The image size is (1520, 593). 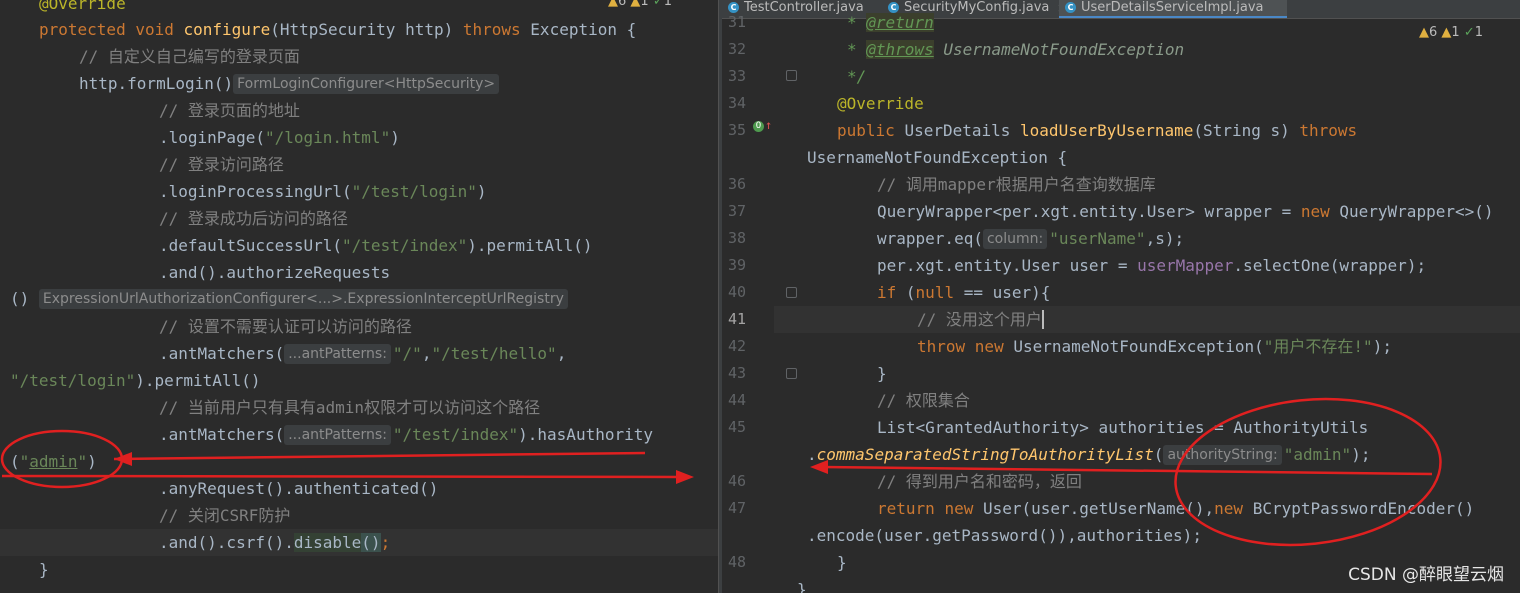 What do you see at coordinates (1107, 130) in the screenshot?
I see `method-name: loadUserByUsername` at bounding box center [1107, 130].